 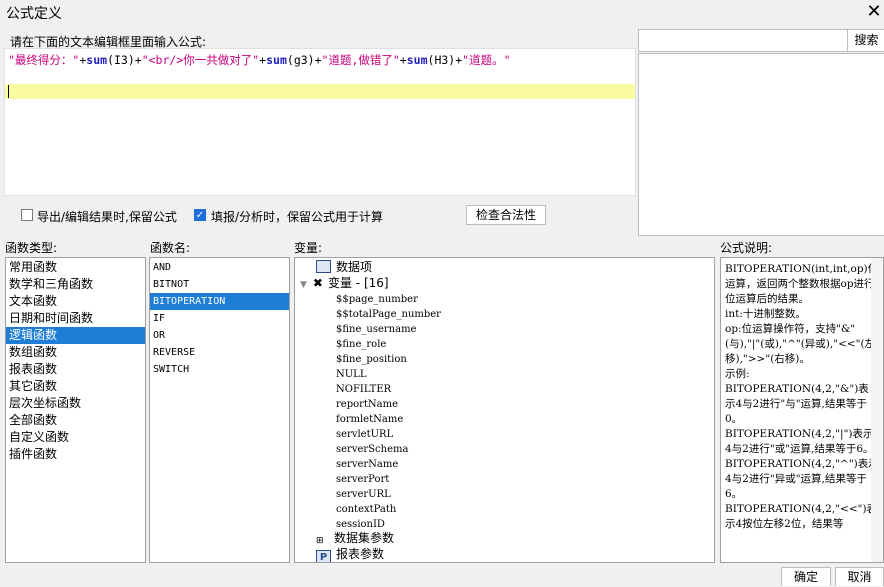 What do you see at coordinates (445, 60) in the screenshot?
I see `formula-token: (H3)+` at bounding box center [445, 60].